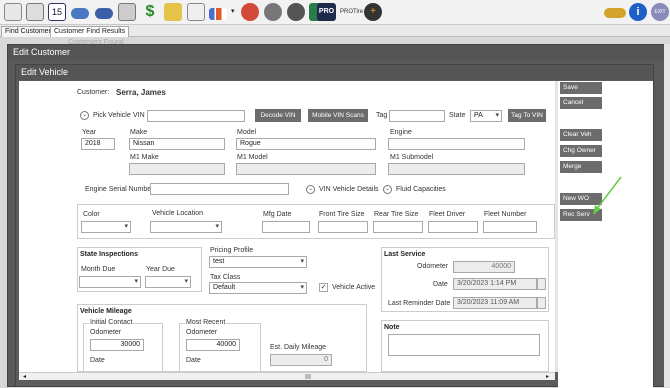 The height and width of the screenshot is (388, 670). What do you see at coordinates (417, 116) in the screenshot?
I see `tag-input` at bounding box center [417, 116].